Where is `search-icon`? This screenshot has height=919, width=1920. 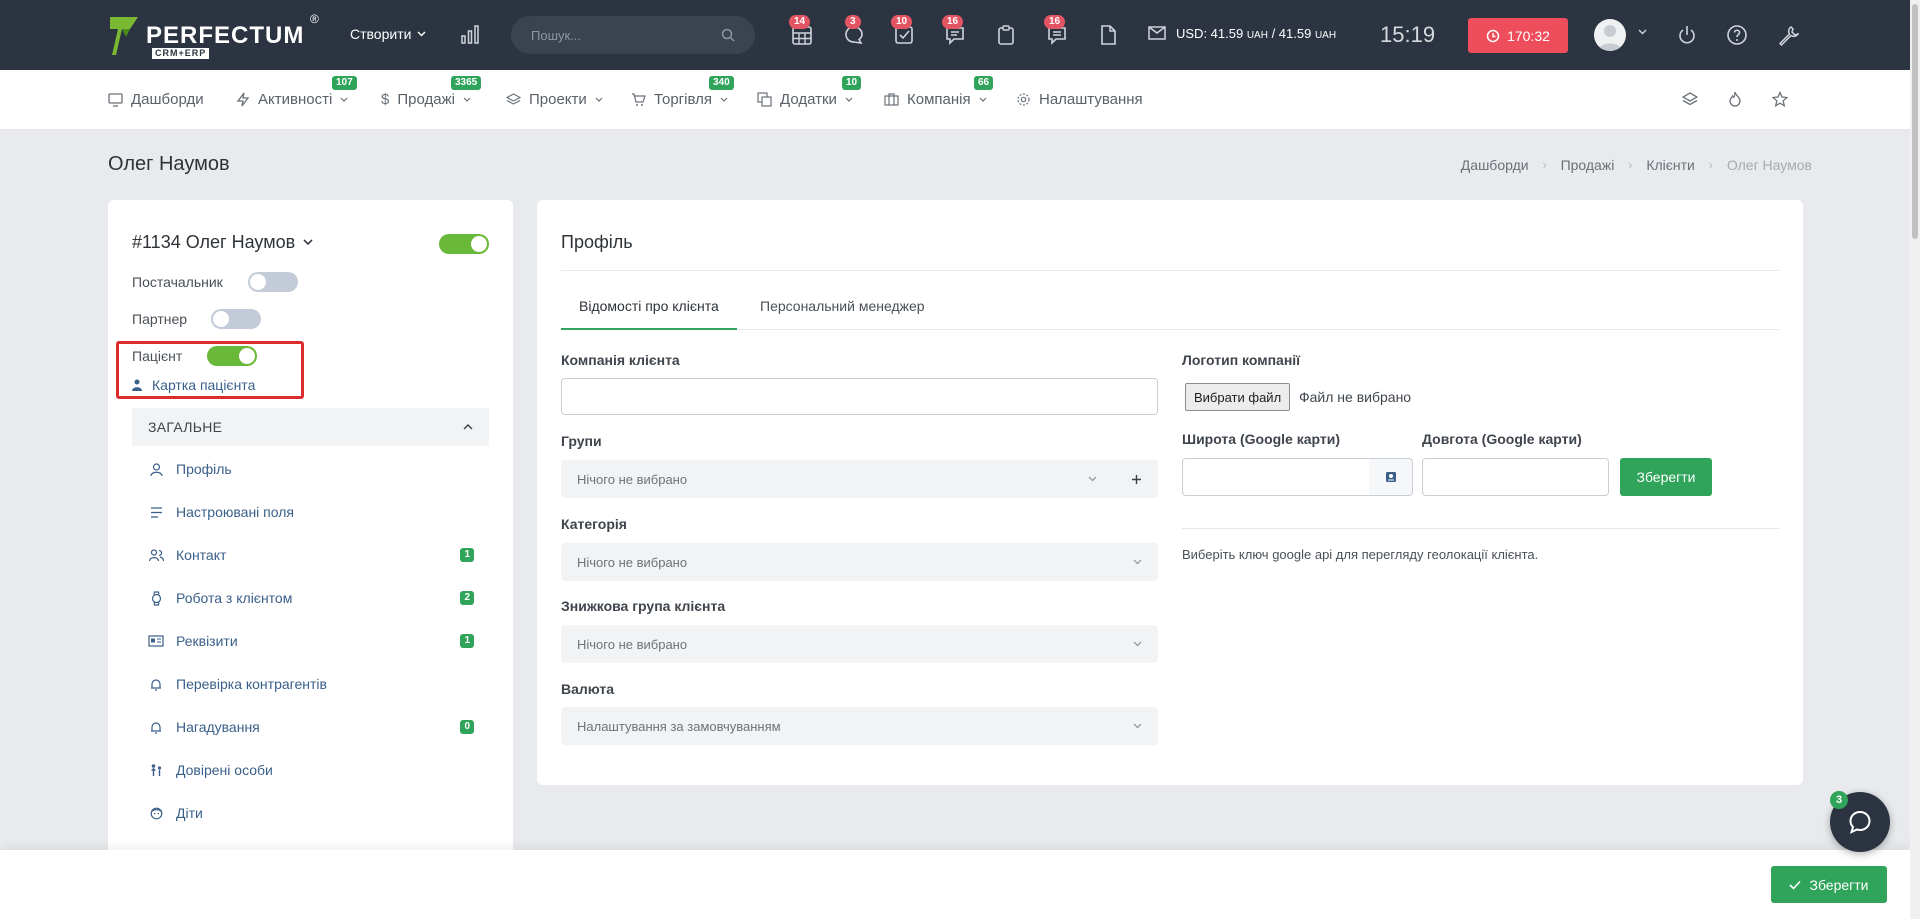 search-icon is located at coordinates (728, 35).